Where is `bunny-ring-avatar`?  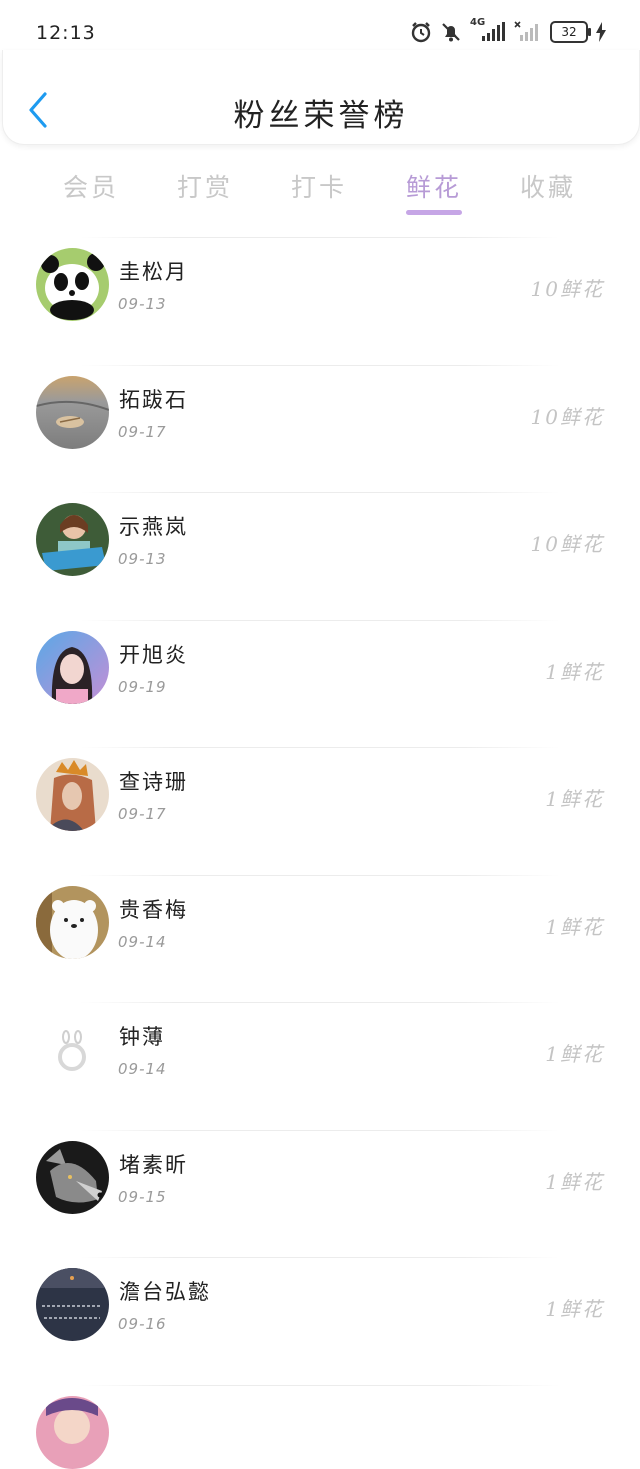 bunny-ring-avatar is located at coordinates (72, 1049).